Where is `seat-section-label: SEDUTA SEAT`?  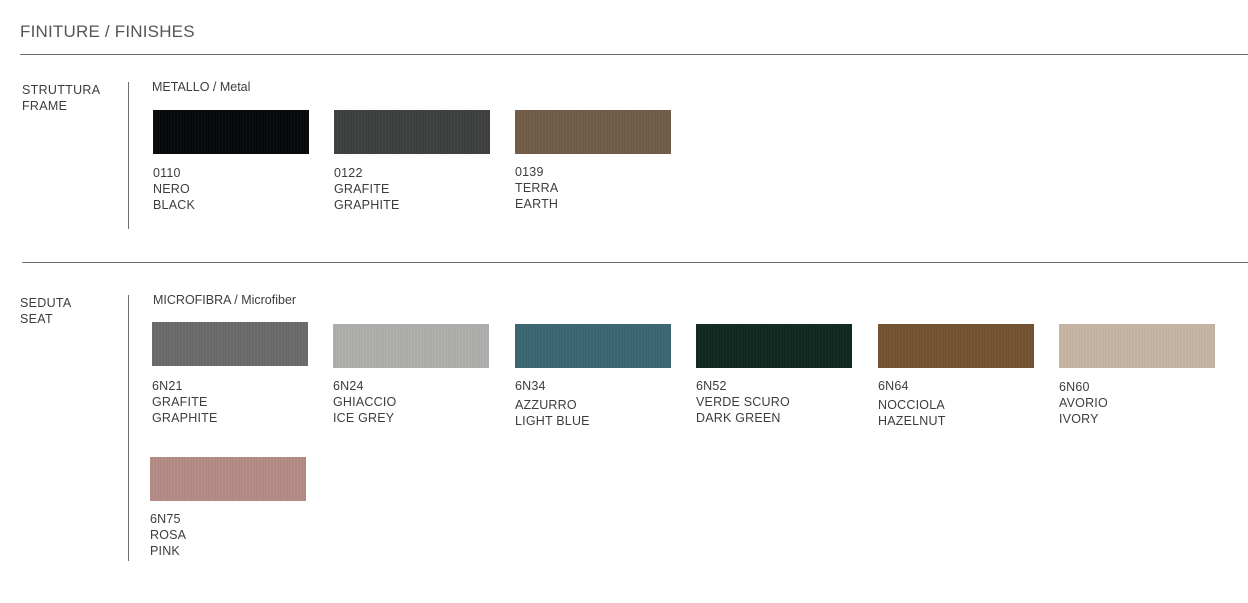
seat-section-label: SEDUTA SEAT is located at coordinates (46, 311).